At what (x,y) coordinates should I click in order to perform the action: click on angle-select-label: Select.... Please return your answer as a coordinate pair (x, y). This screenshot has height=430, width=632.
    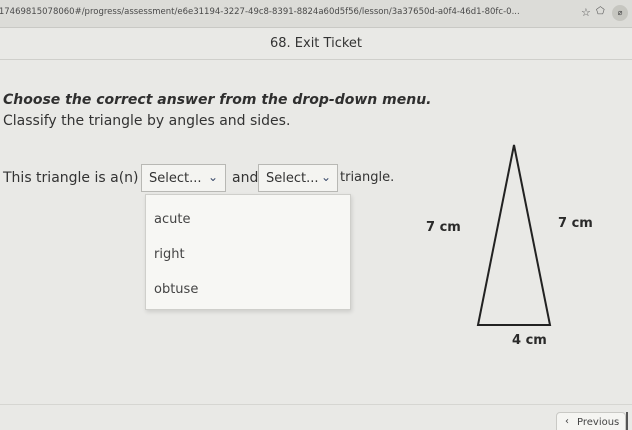
    Looking at the image, I should click on (175, 178).